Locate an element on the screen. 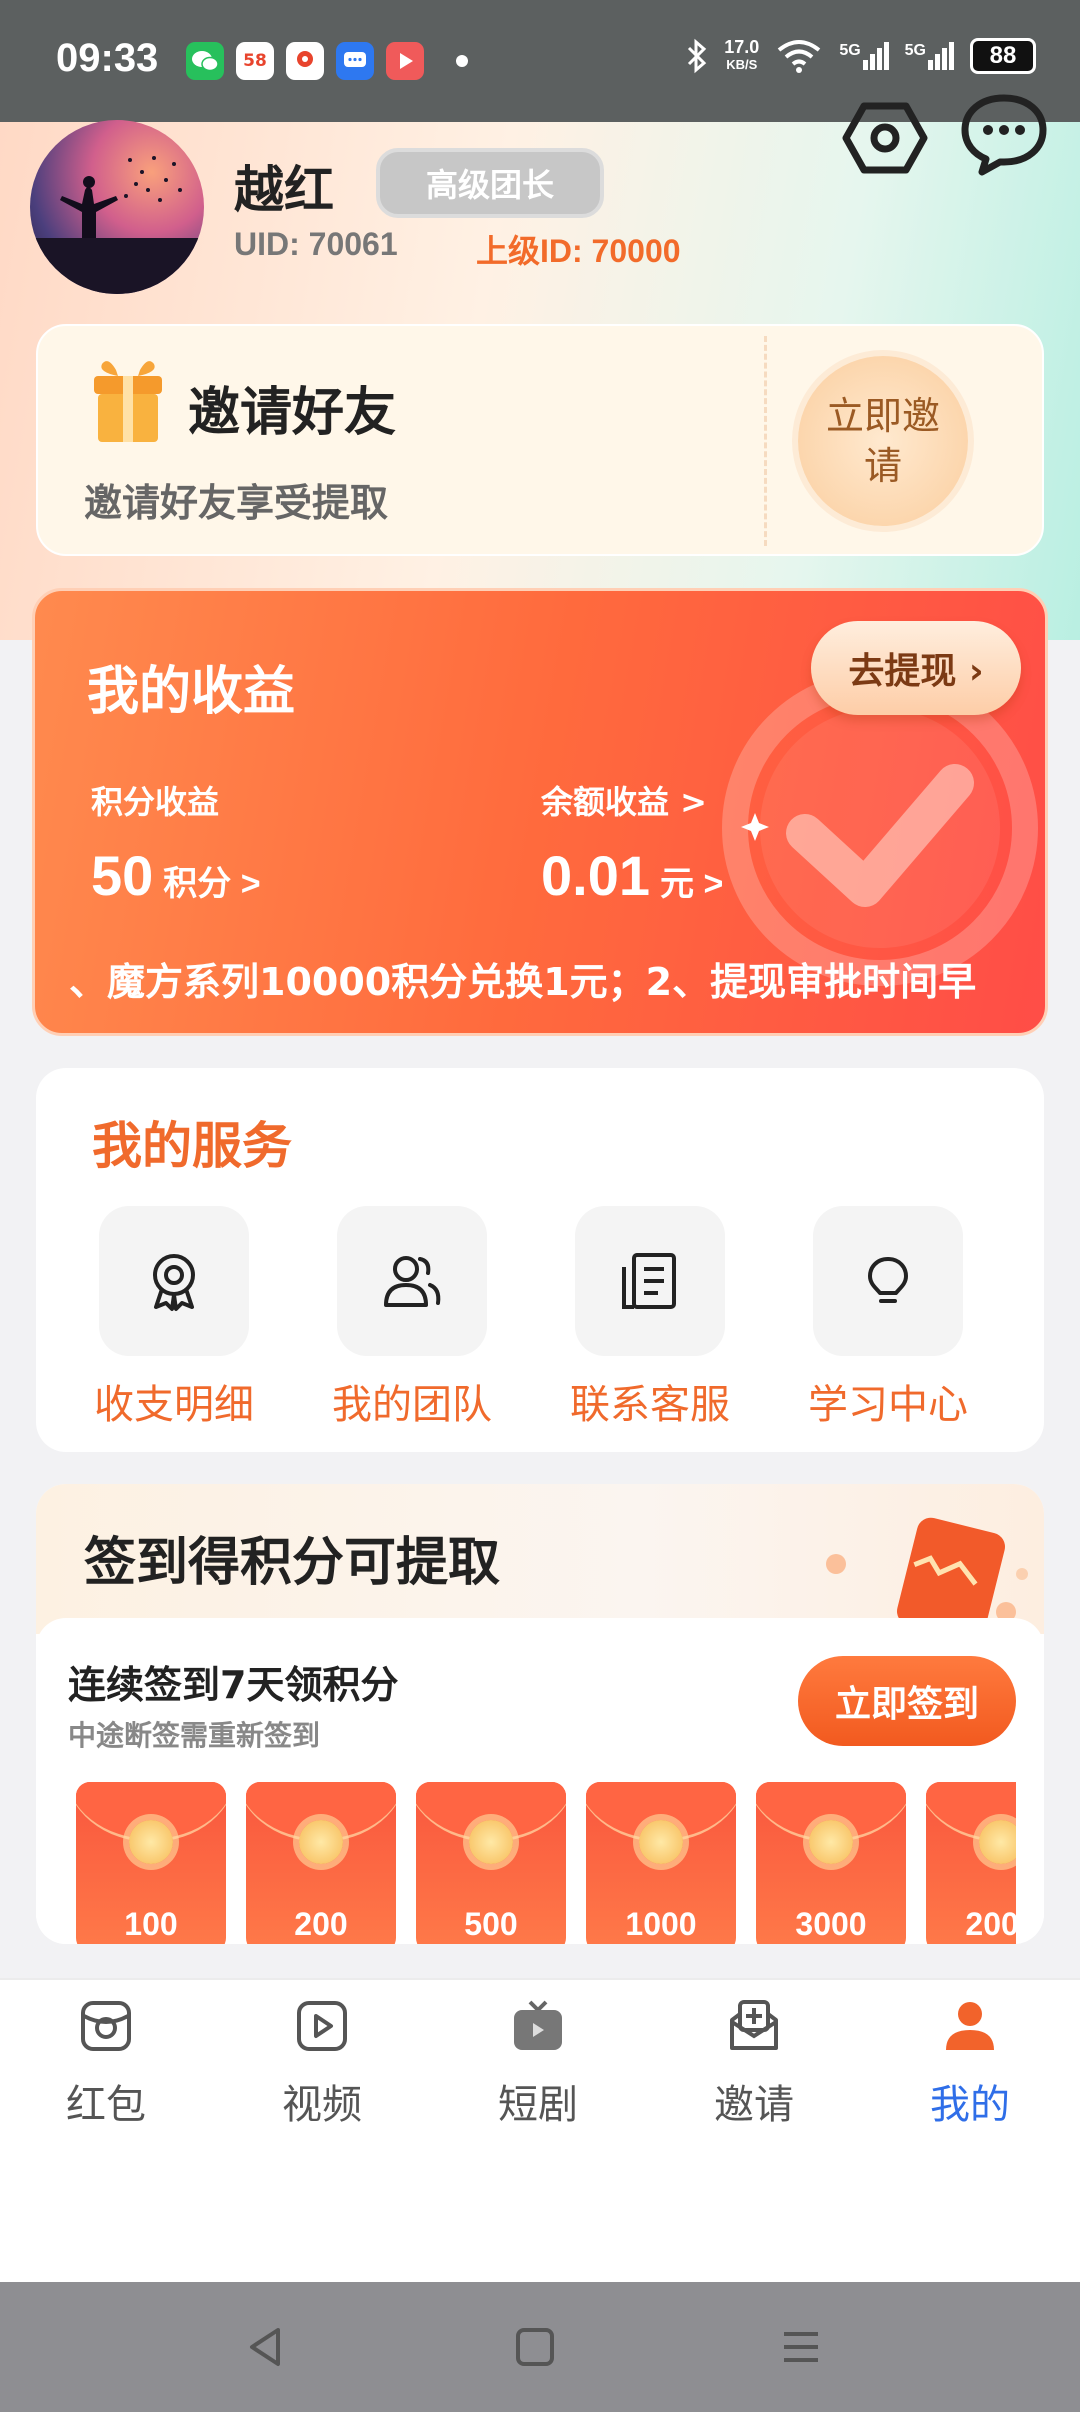 Image resolution: width=1080 pixels, height=2412 pixels. service-label: 我的团队 is located at coordinates (412, 1405).